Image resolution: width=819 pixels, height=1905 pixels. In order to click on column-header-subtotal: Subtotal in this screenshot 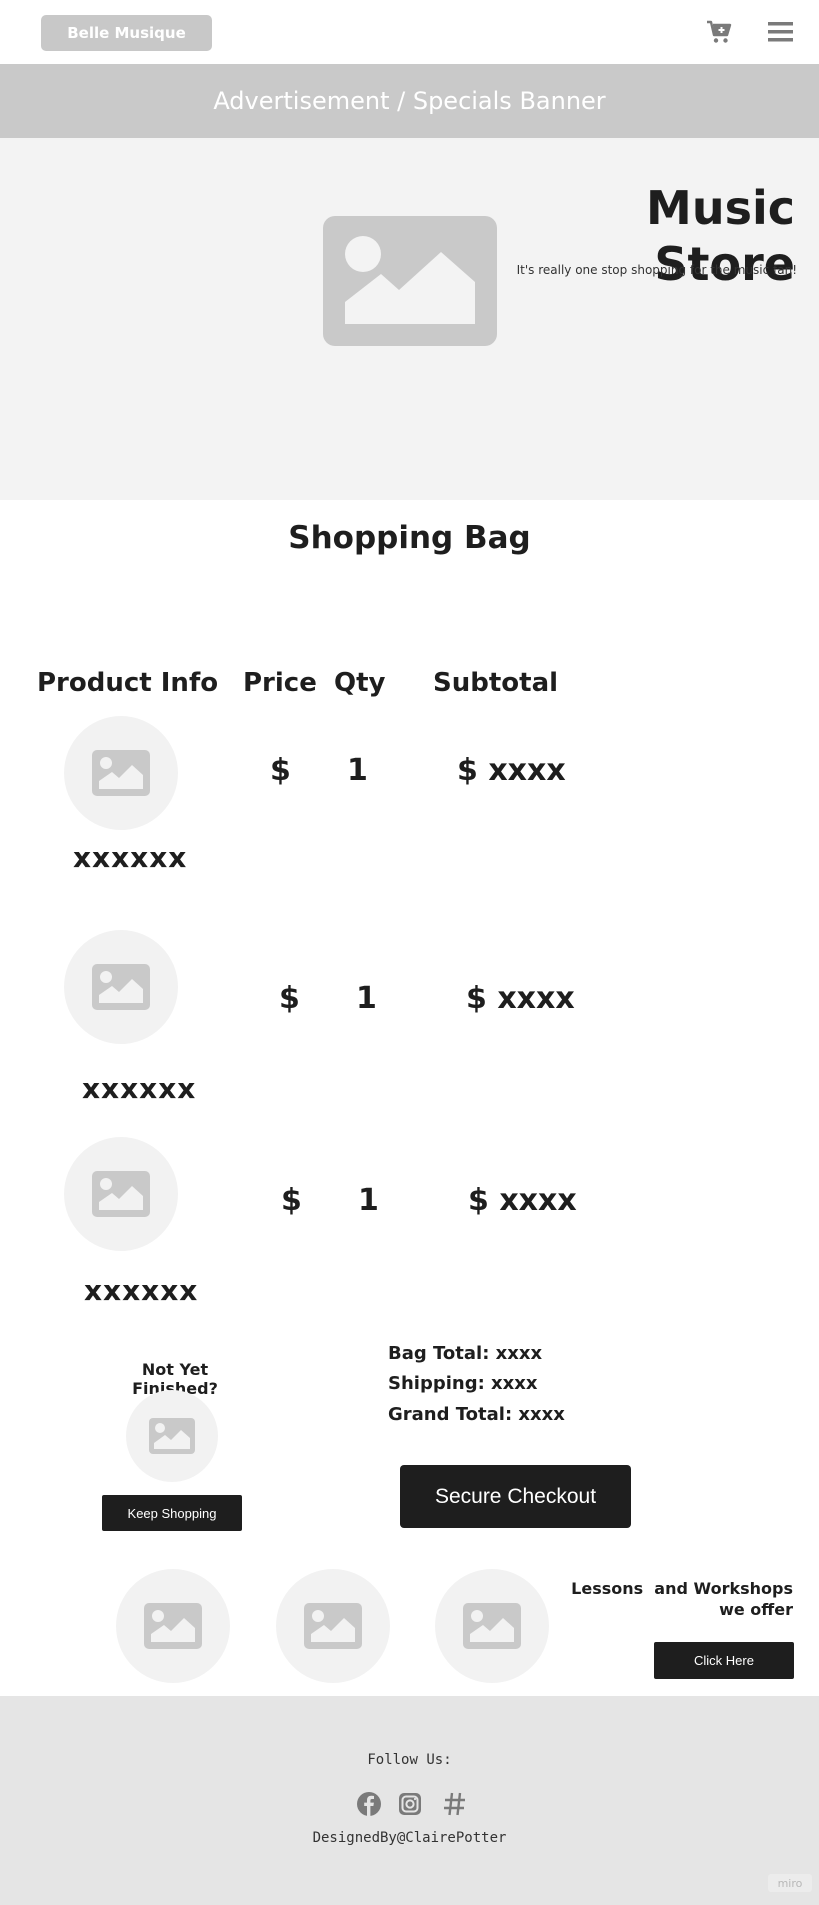, I will do `click(496, 683)`.